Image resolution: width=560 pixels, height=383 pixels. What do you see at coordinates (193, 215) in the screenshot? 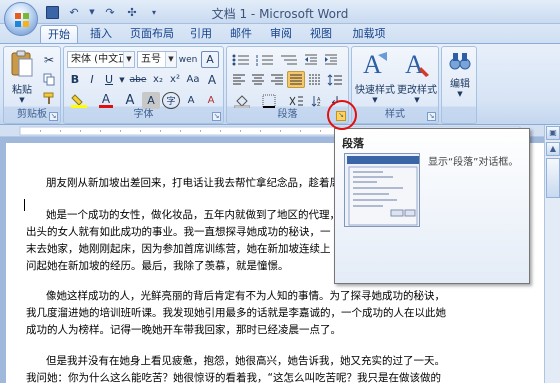
I see `doc-line: 她是一个成功的女性，做化妆品，五年内就做到了地区的代理，` at bounding box center [193, 215].